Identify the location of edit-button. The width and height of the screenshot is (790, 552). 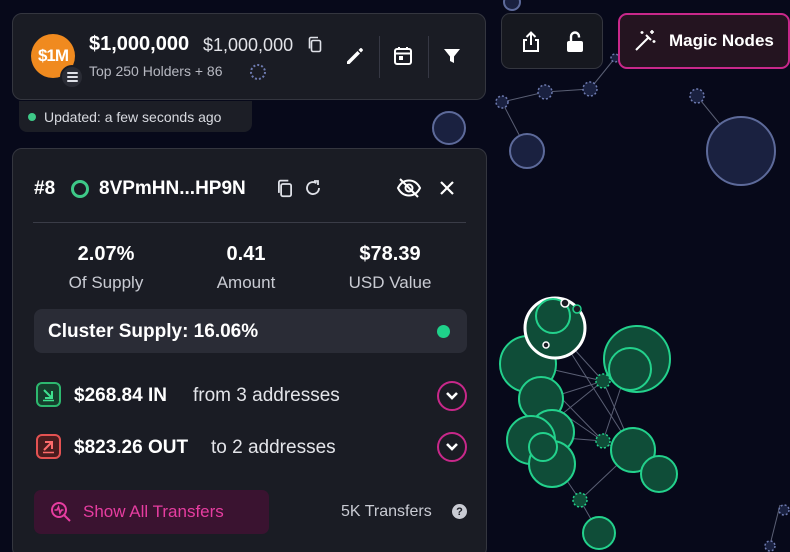
(355, 56).